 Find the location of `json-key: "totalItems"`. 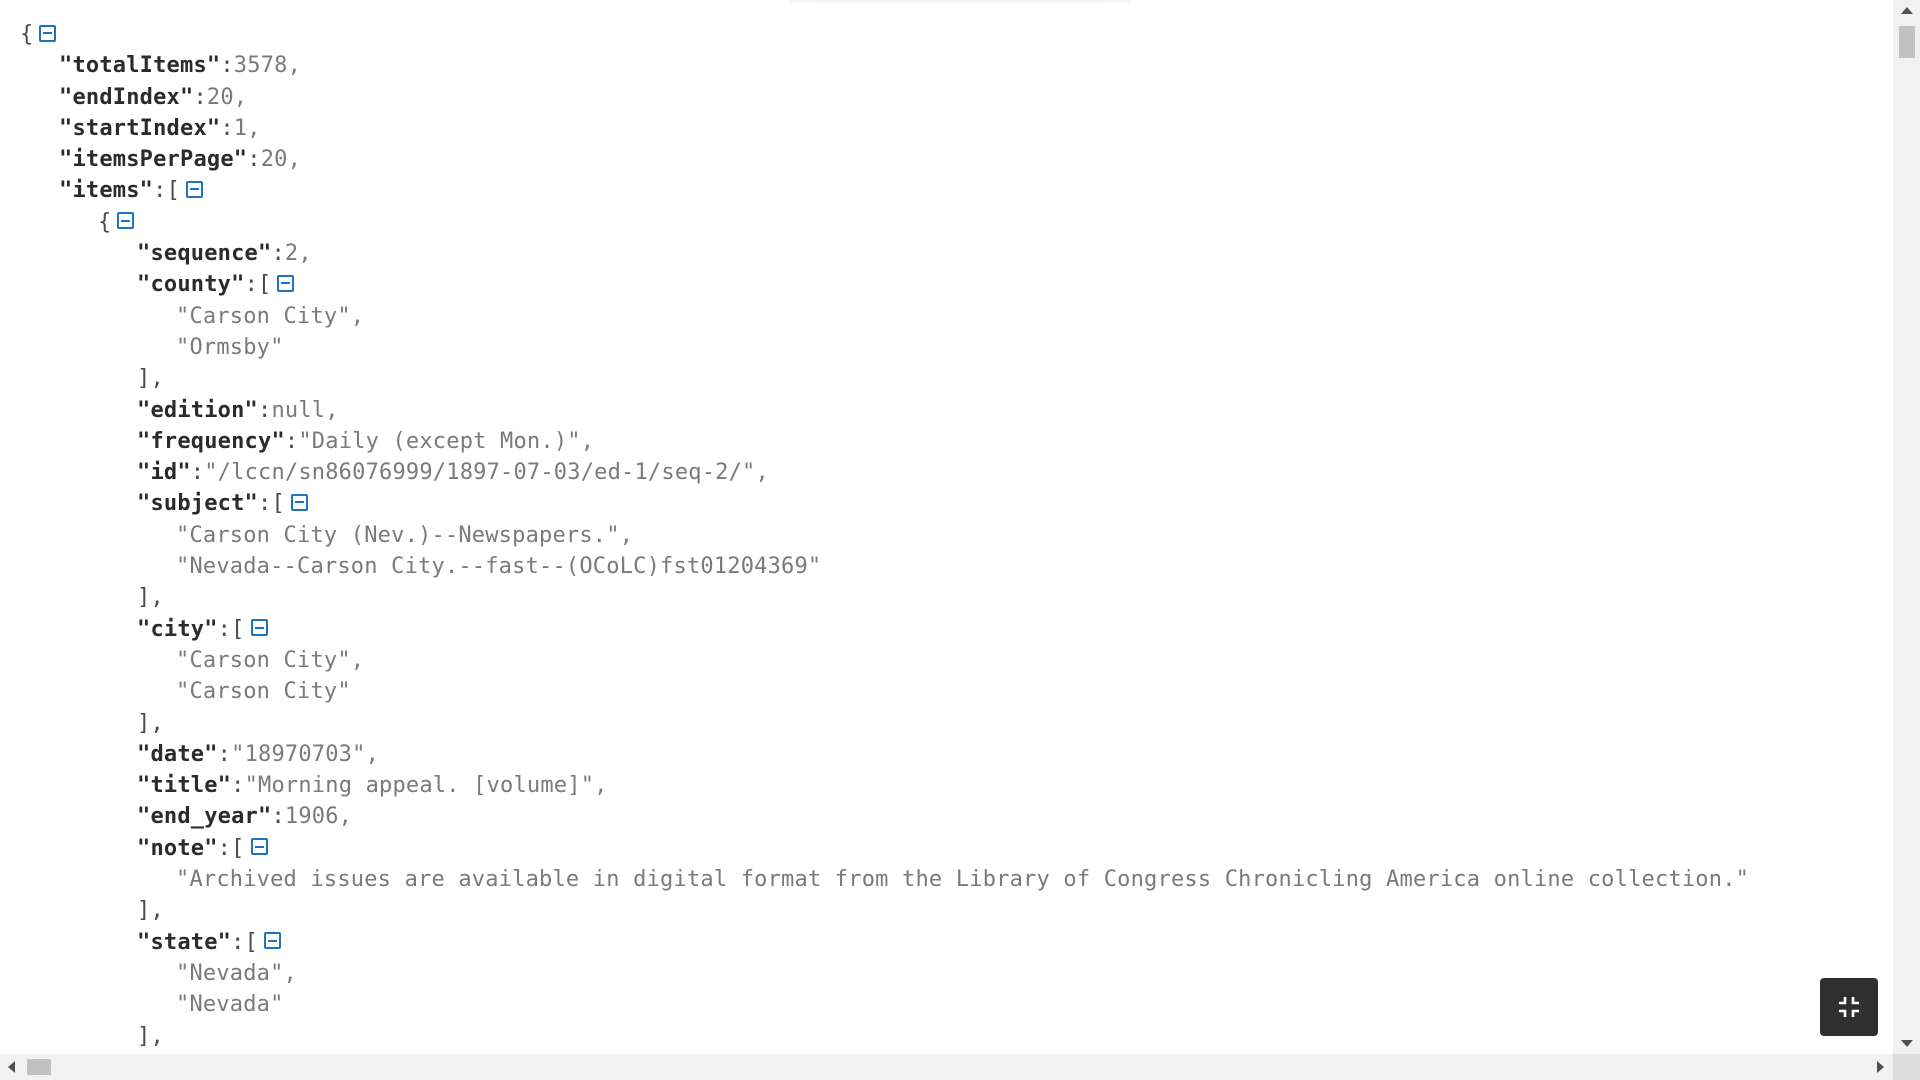

json-key: "totalItems" is located at coordinates (140, 66).